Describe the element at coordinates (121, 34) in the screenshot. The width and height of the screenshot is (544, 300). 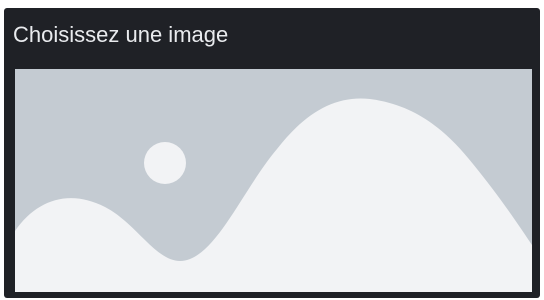
I see `panel-title: Choisissez une image` at that location.